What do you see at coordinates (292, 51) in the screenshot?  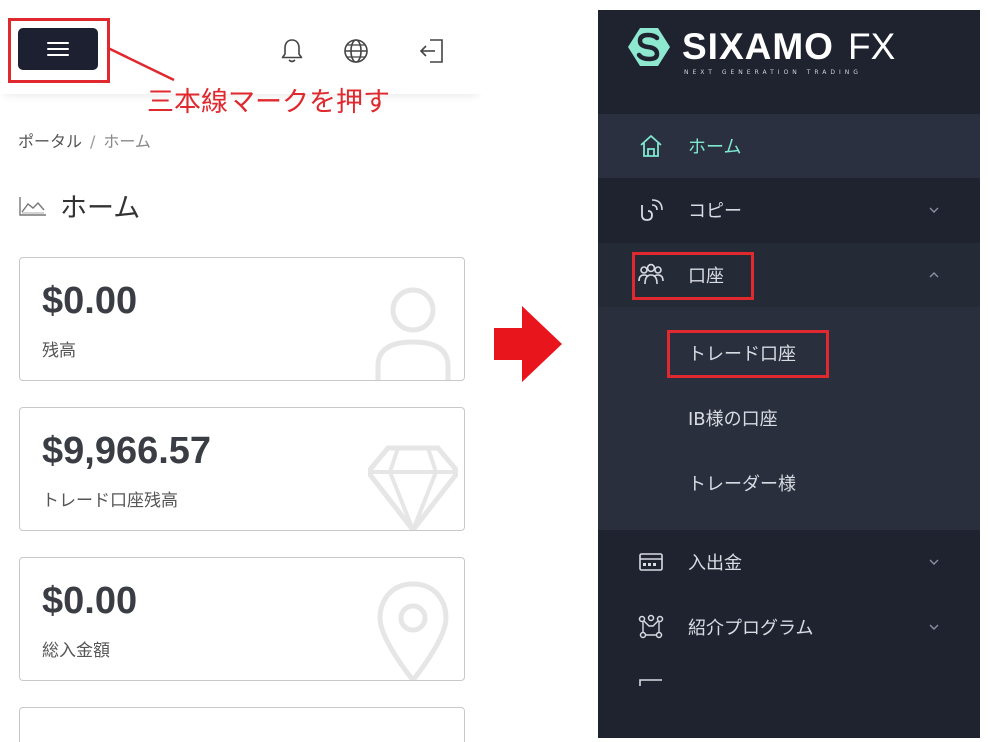 I see `bell-icon` at bounding box center [292, 51].